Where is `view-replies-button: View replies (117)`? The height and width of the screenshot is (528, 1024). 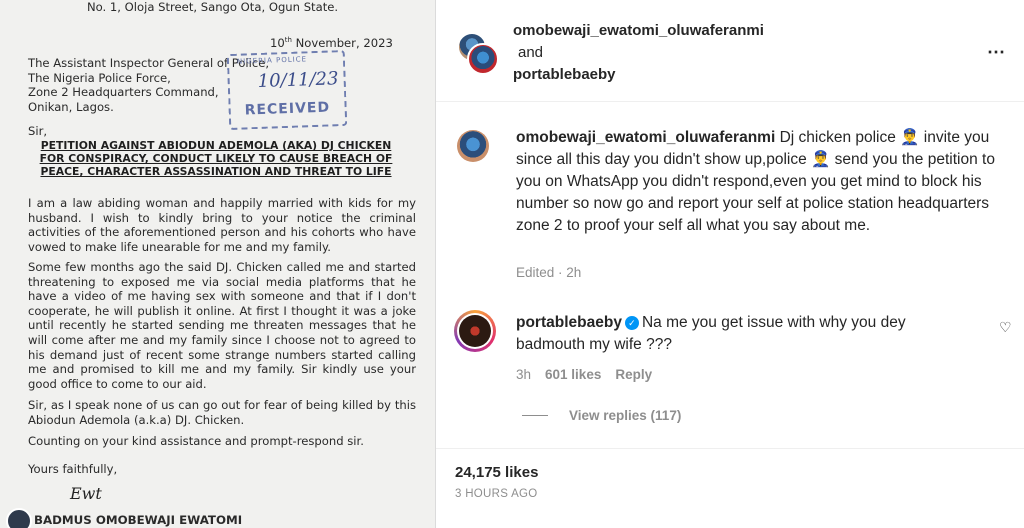
view-replies-button: View replies (117) is located at coordinates (625, 415).